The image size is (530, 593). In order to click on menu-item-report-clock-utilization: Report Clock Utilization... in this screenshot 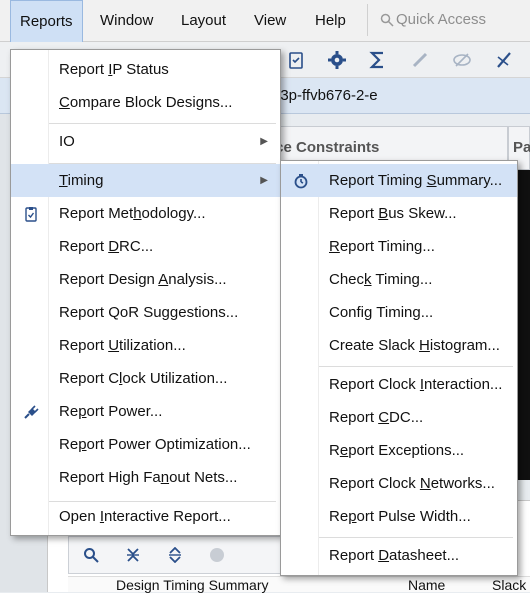, I will do `click(145, 378)`.